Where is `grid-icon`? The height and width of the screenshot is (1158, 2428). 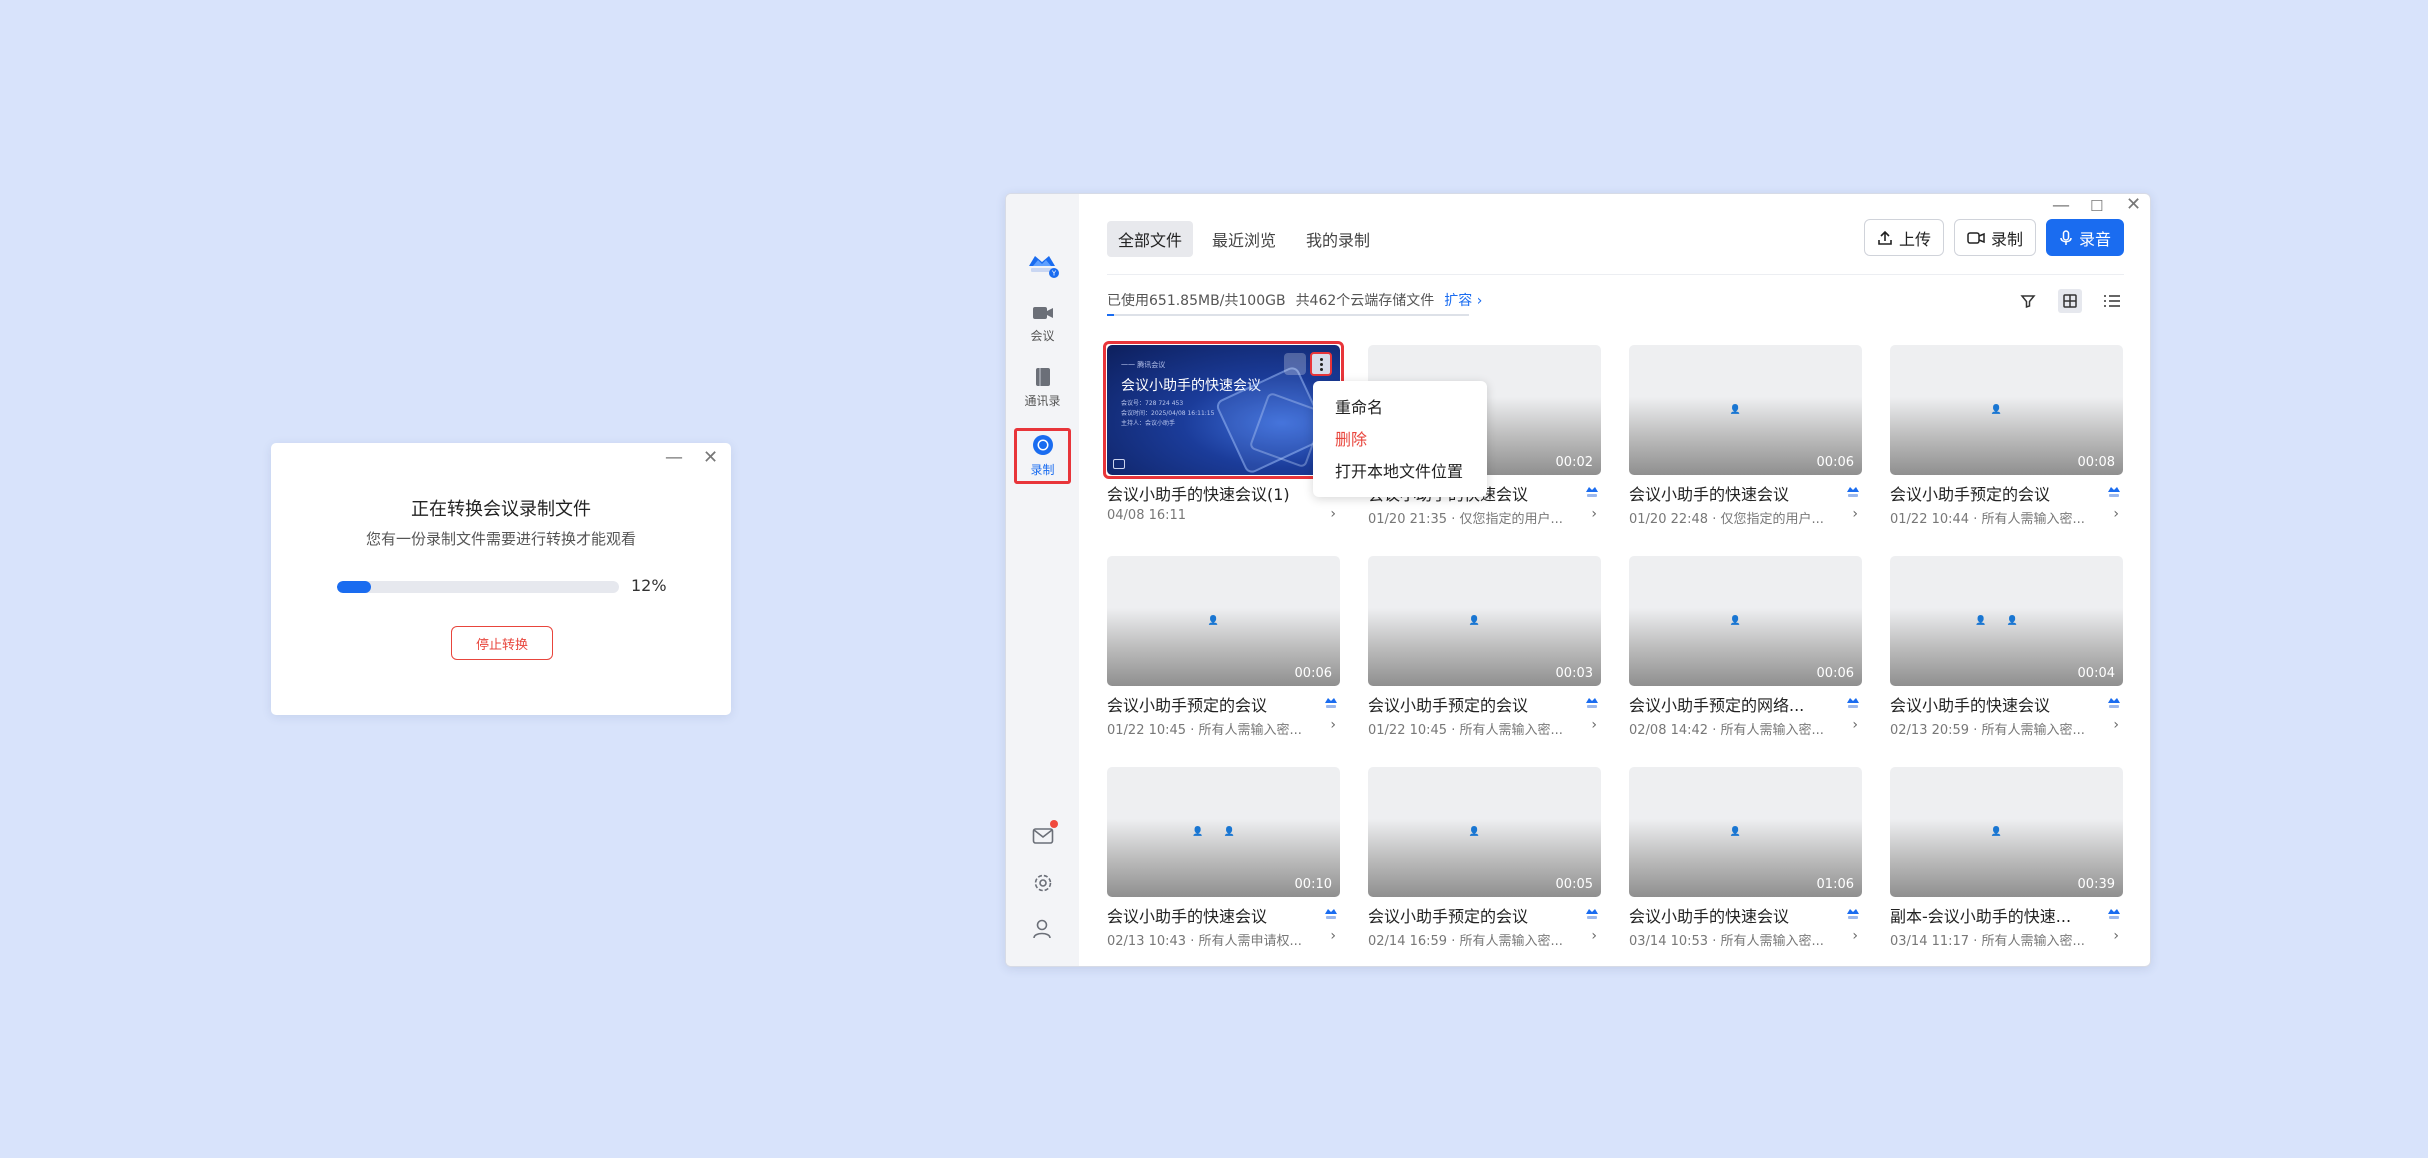 grid-icon is located at coordinates (2070, 301).